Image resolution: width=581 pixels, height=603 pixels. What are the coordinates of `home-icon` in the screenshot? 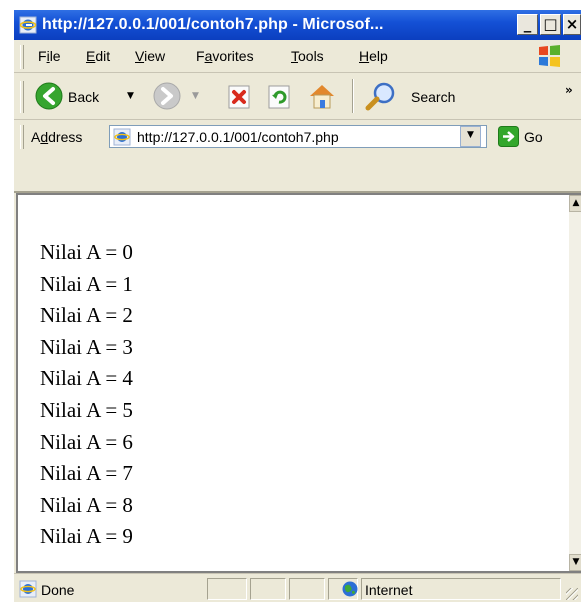 It's located at (322, 96).